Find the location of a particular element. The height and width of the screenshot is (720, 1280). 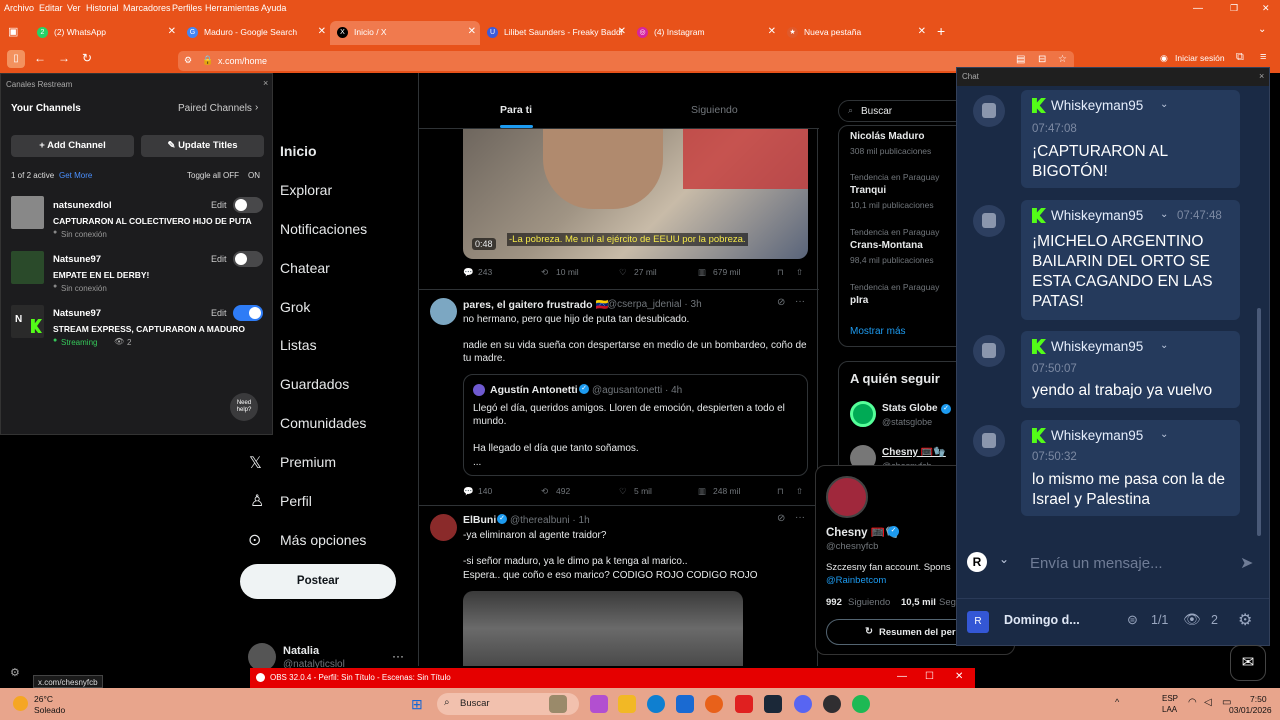

nav-explorar: Explorar is located at coordinates (306, 190).